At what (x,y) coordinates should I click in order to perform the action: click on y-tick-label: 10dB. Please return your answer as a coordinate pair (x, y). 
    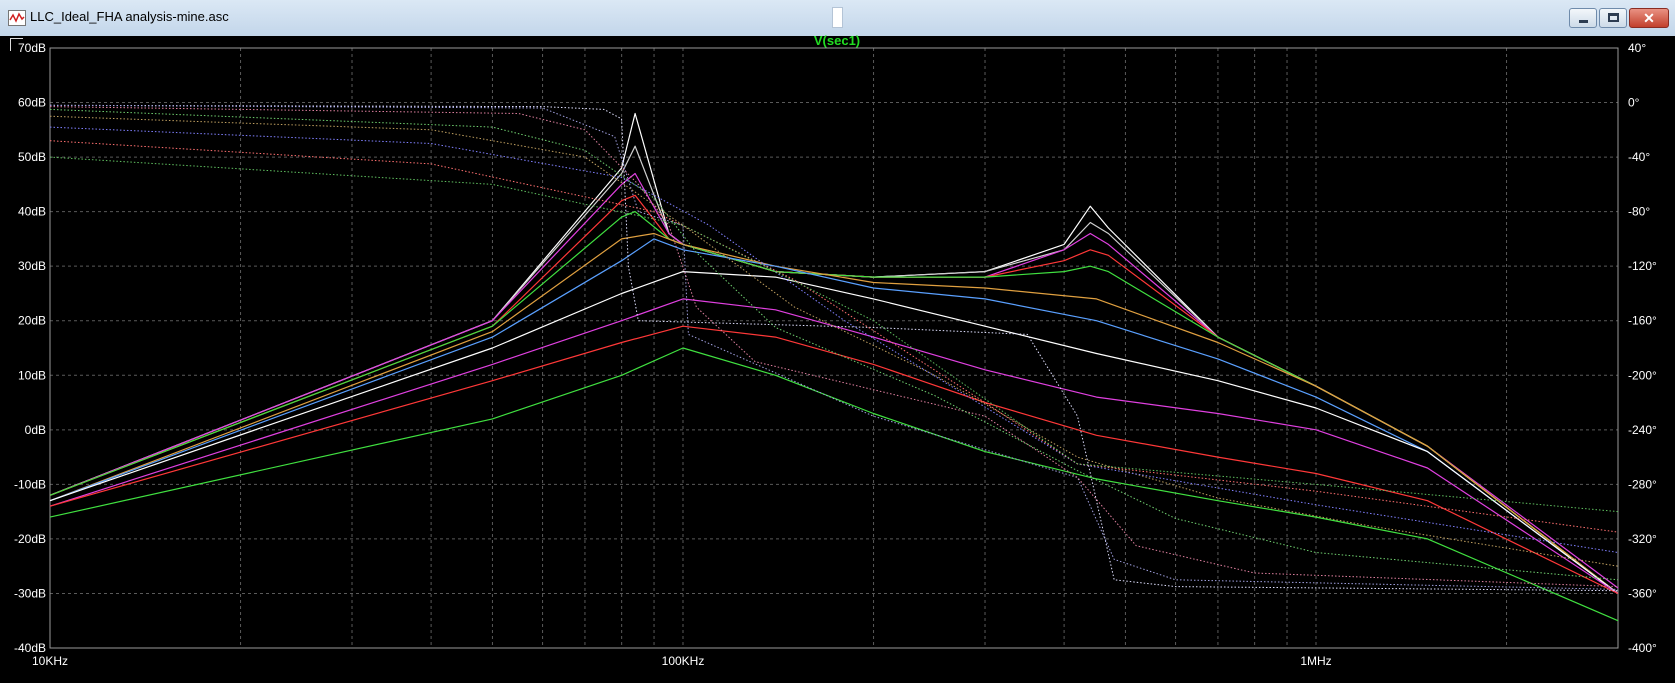
    Looking at the image, I should click on (32, 375).